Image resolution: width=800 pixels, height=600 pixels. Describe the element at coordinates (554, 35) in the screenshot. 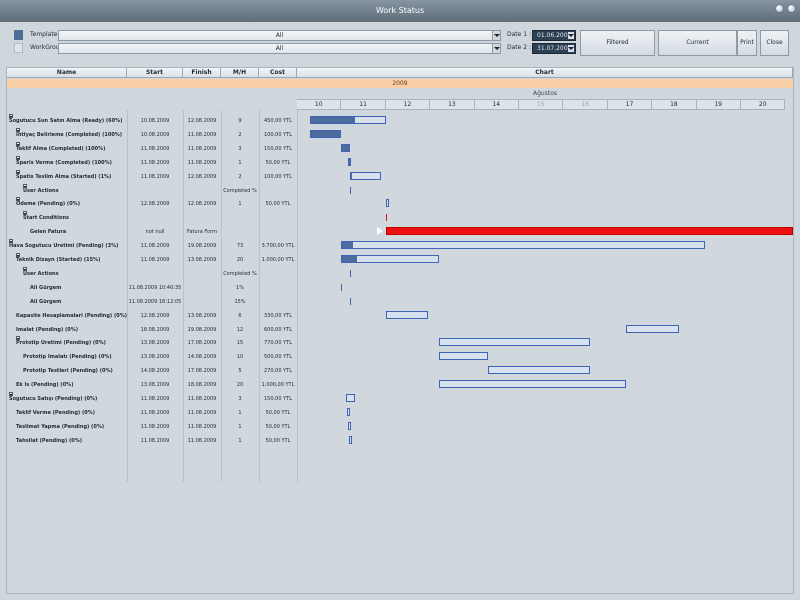

I see `date1-picker: 01.06.2009` at that location.